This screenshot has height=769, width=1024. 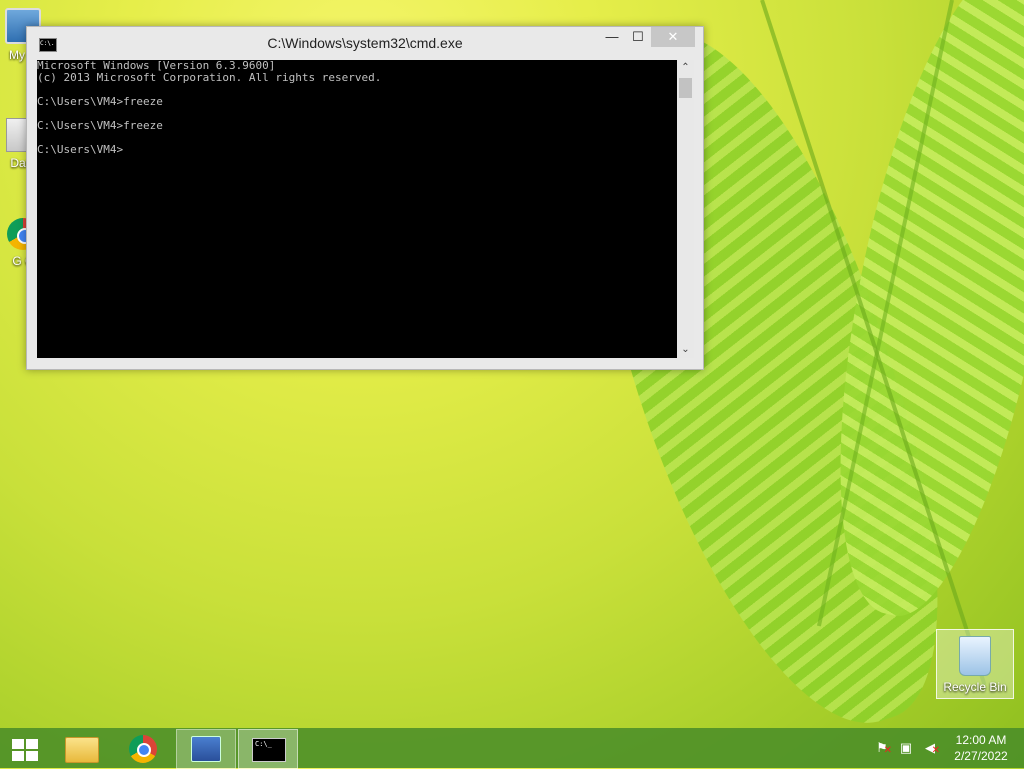 I want to click on minimize-button: —, so click(x=612, y=37).